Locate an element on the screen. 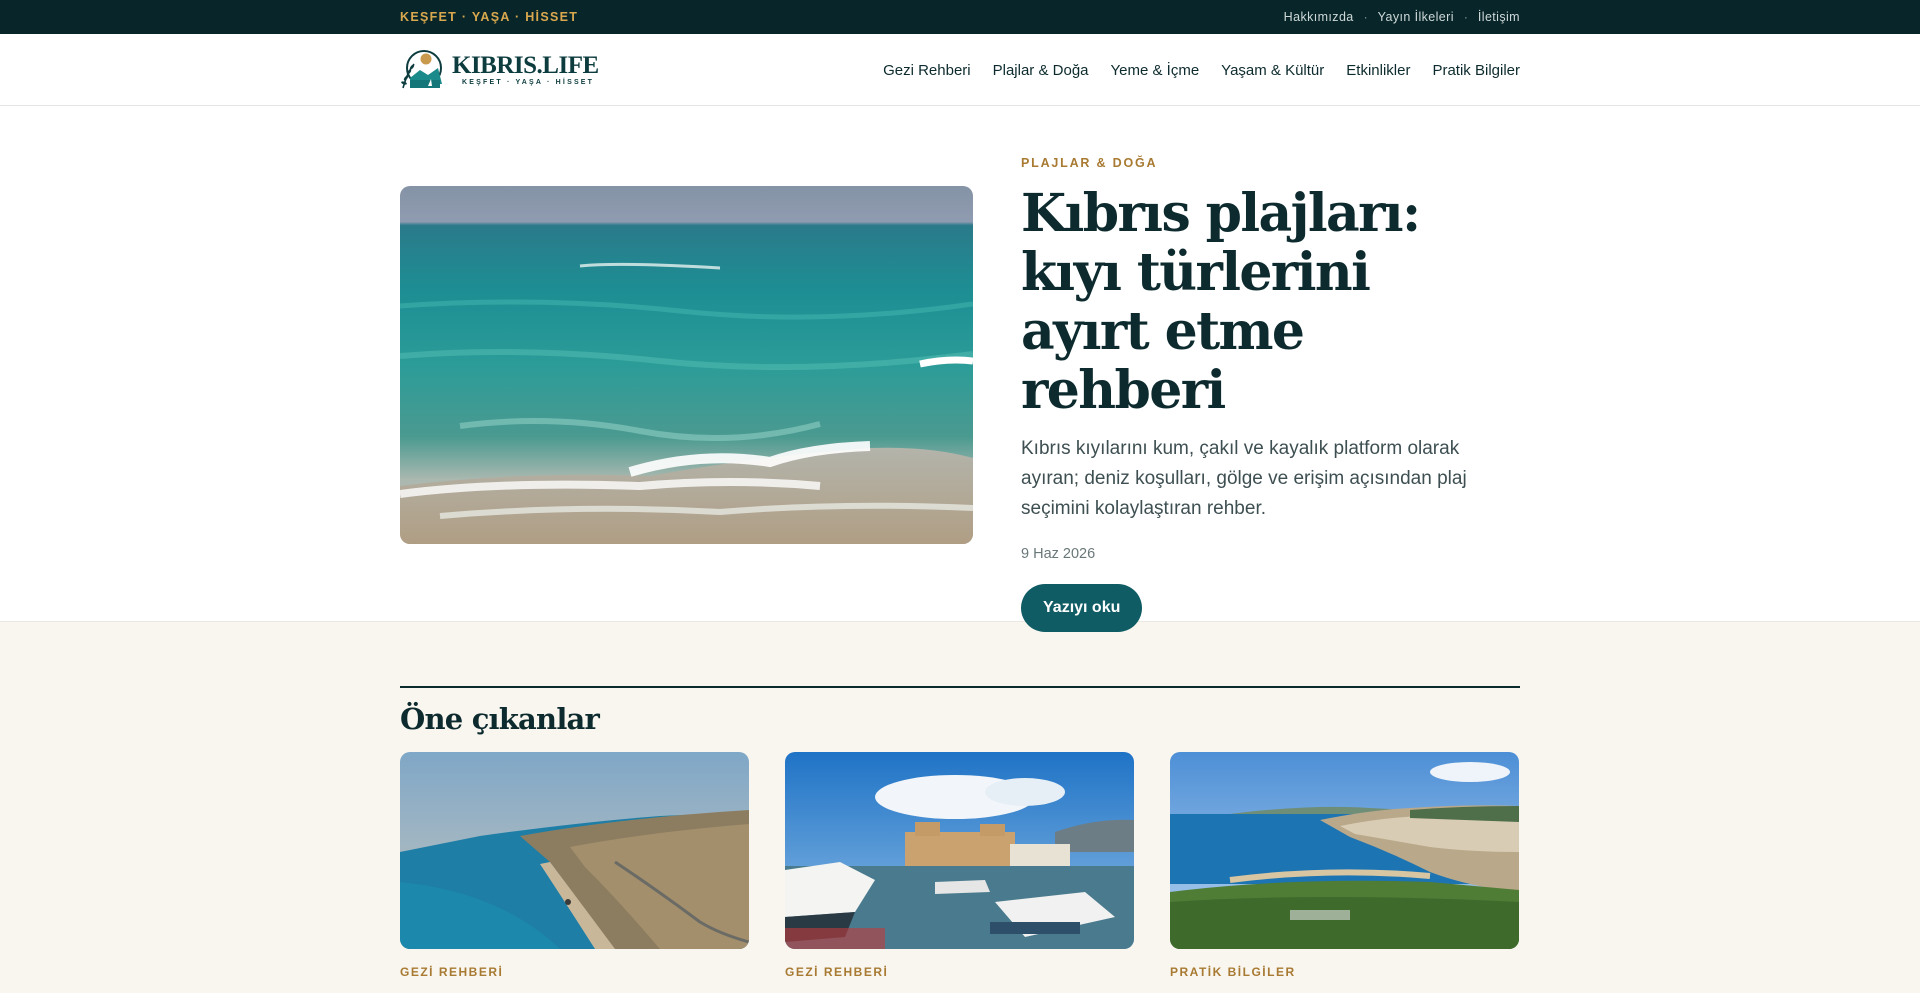  top-tagline: KEŞFET · YAŞA · HİSSET is located at coordinates (489, 17).